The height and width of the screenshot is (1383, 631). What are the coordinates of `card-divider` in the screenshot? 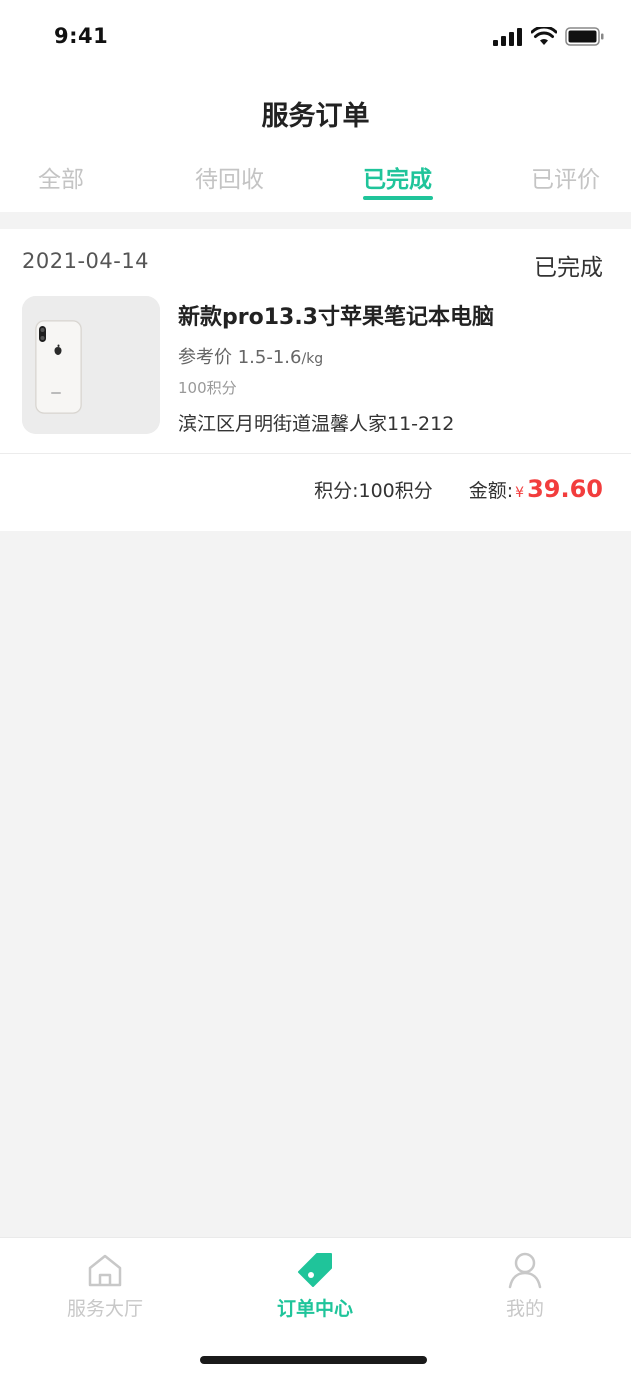 It's located at (315, 453).